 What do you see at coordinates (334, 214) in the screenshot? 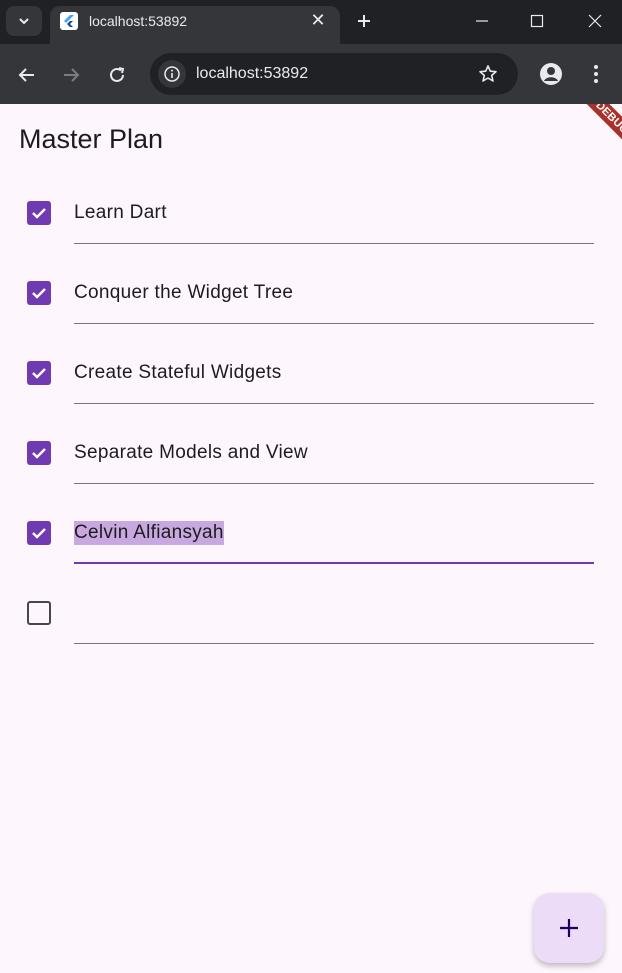
I see `task-text-field: Learn Dart` at bounding box center [334, 214].